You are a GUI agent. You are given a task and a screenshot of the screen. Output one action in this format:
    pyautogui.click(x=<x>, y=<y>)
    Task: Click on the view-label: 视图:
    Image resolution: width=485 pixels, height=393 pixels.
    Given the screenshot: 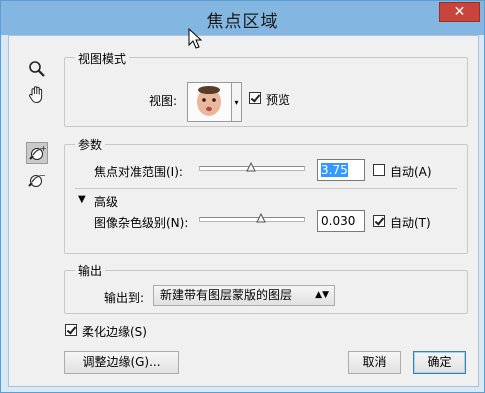 What is the action you would take?
    pyautogui.click(x=163, y=101)
    